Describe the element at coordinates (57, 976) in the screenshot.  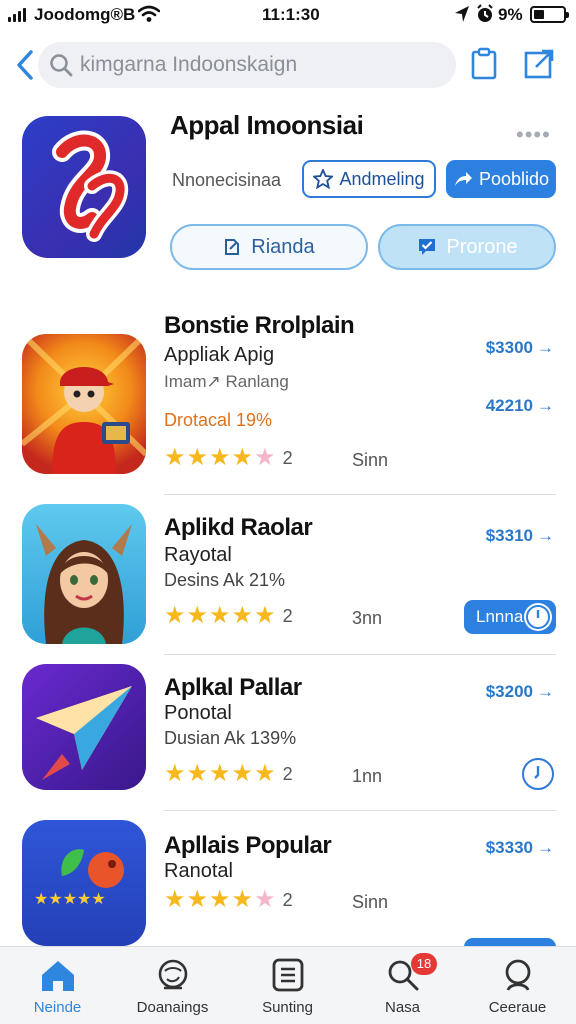
I see `home-icon` at that location.